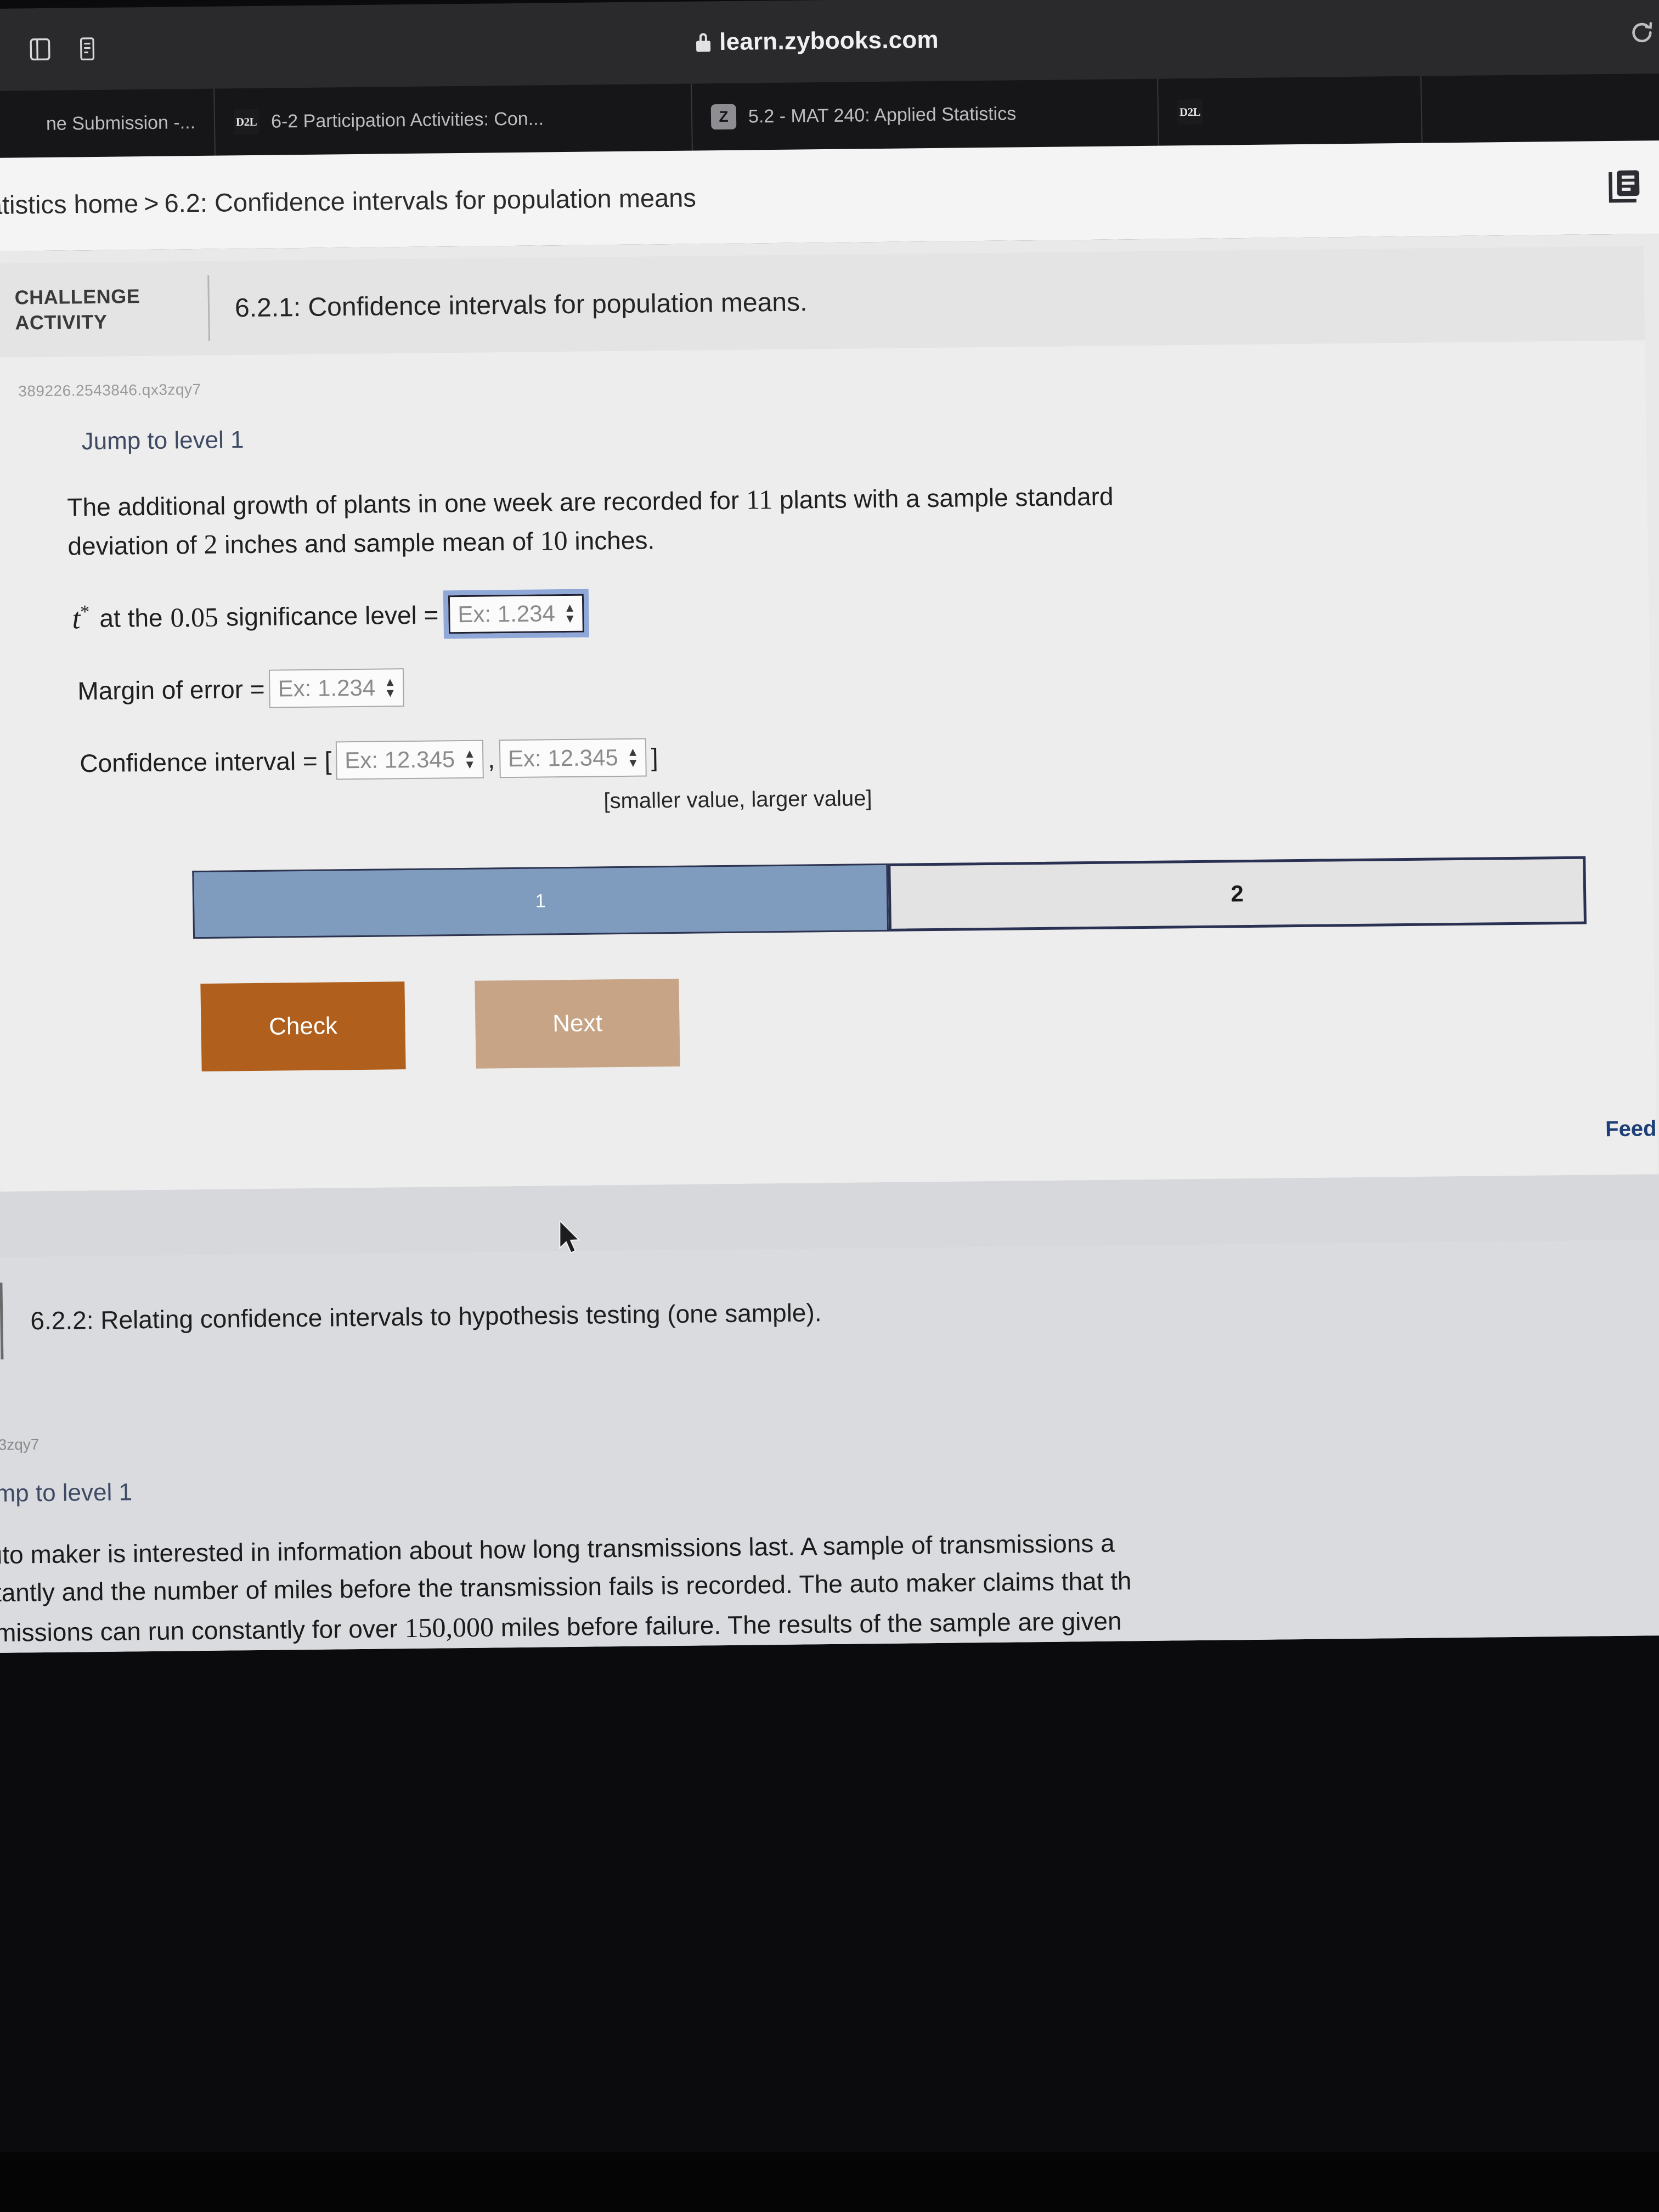  Describe the element at coordinates (199, 1630) in the screenshot. I see `prompt-line-3-pre: ansmissions can run constantly for over` at that location.